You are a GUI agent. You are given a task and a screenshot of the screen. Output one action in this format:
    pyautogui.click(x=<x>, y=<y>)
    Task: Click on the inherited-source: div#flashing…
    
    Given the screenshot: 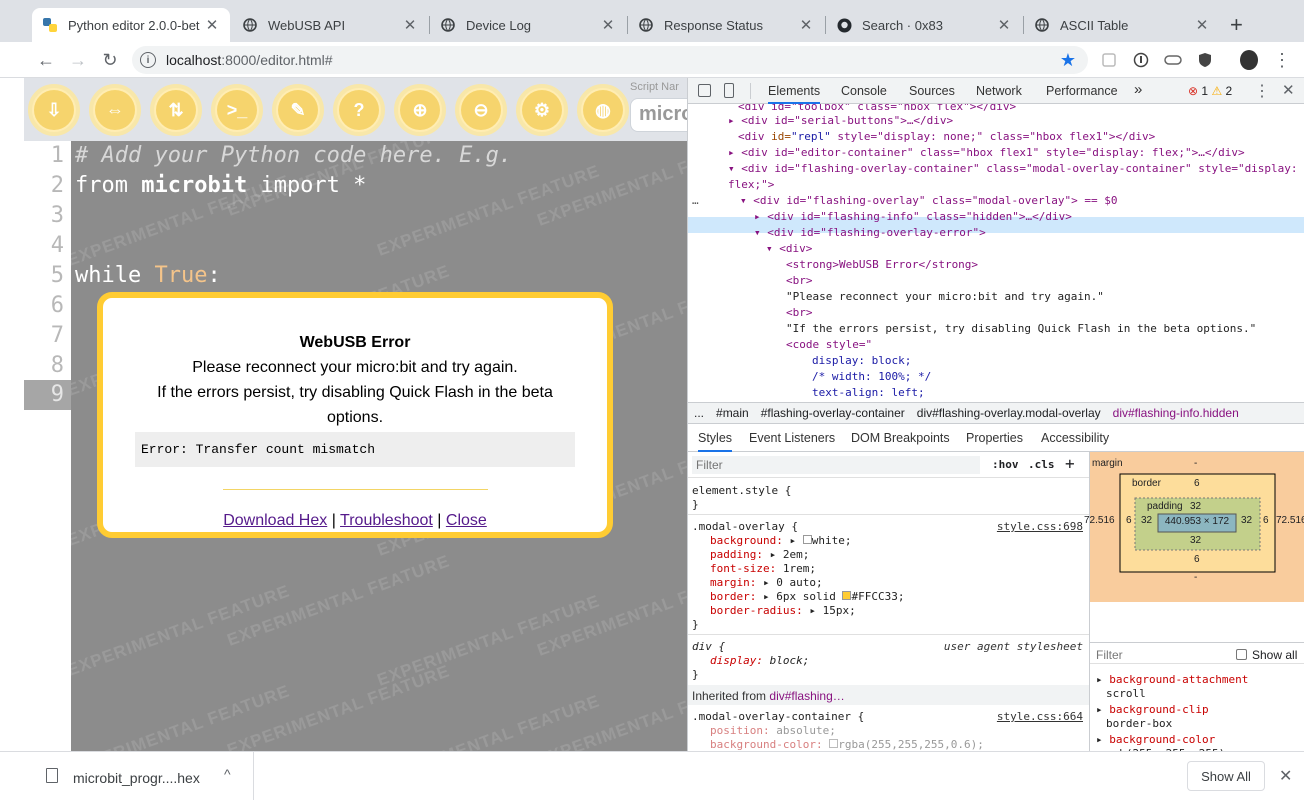 What is the action you would take?
    pyautogui.click(x=806, y=696)
    